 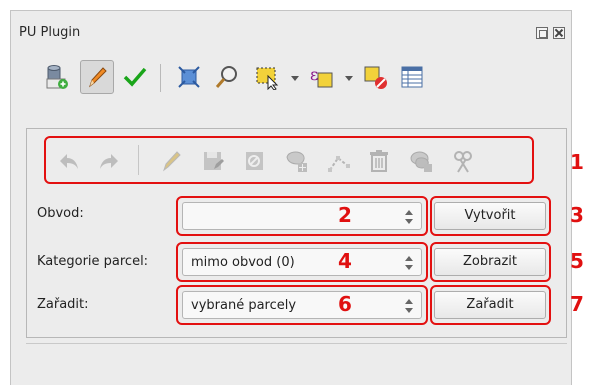 What do you see at coordinates (291, 31) in the screenshot?
I see `title-bar: PU Plugin` at bounding box center [291, 31].